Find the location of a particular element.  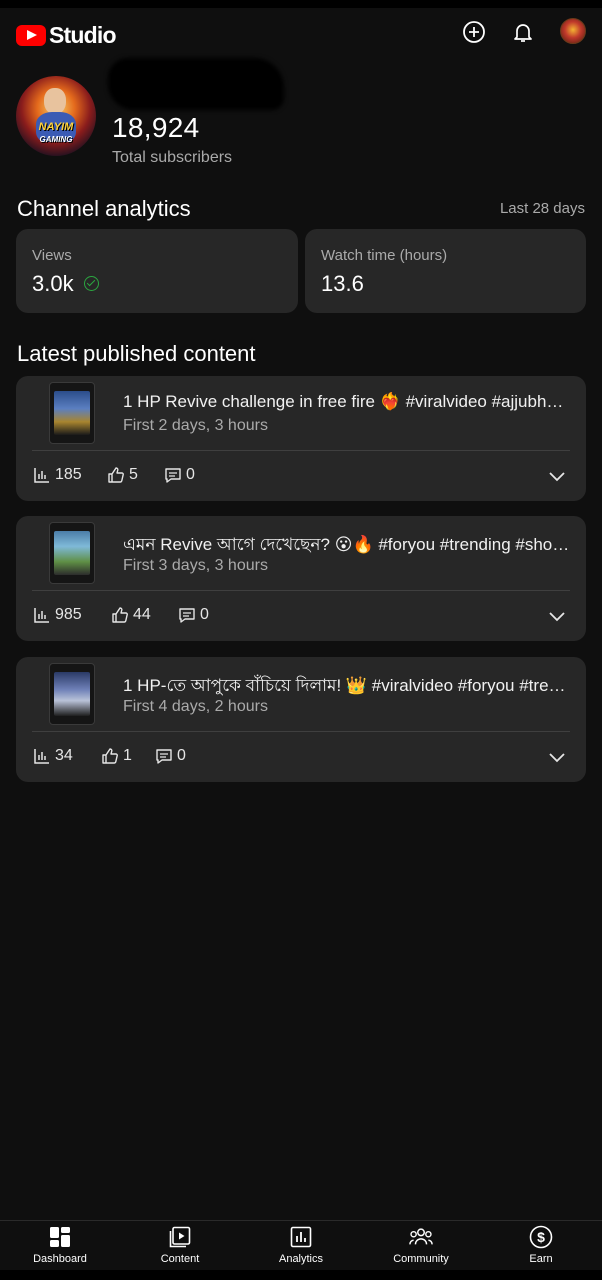

check-circle-icon is located at coordinates (91, 283).